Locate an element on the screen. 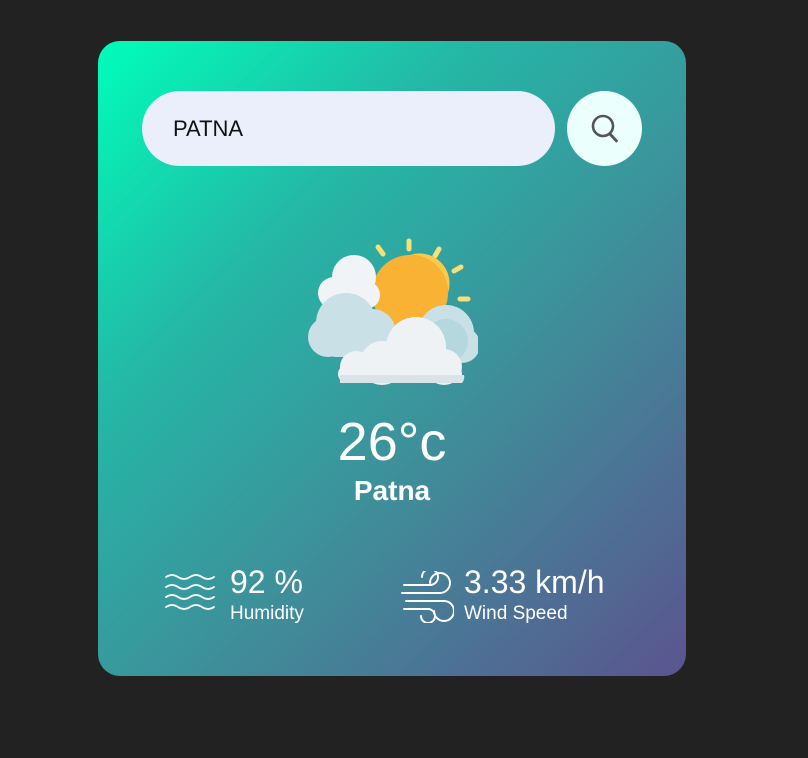 Image resolution: width=808 pixels, height=758 pixels. temperature: 26°c is located at coordinates (392, 442).